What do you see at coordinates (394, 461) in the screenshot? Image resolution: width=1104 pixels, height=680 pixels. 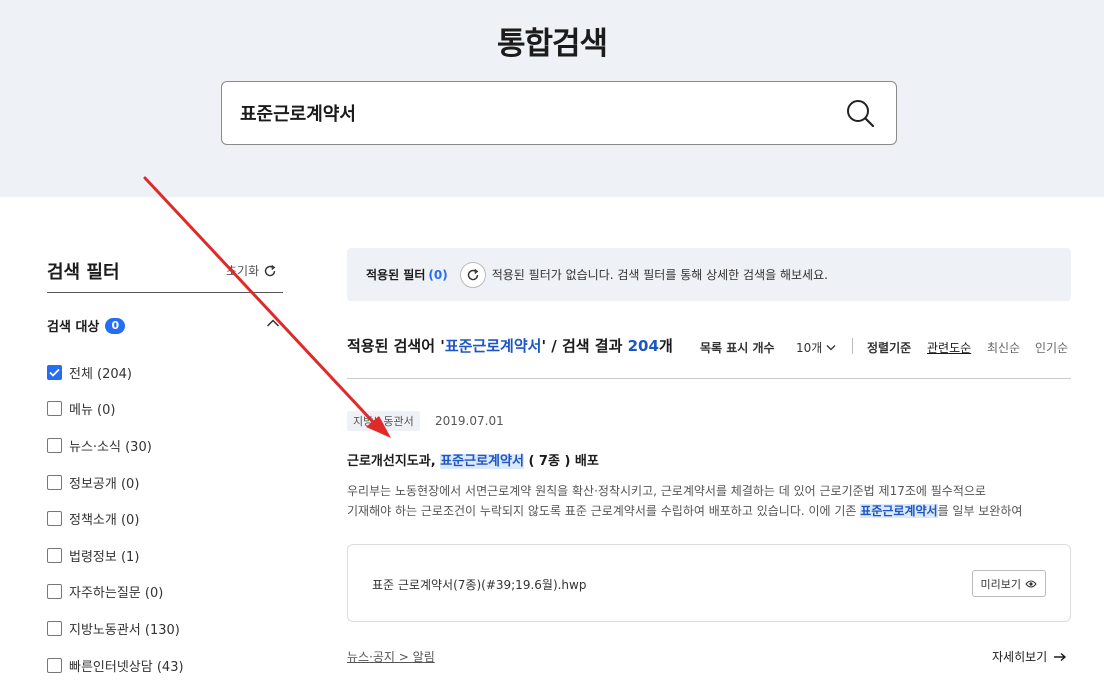 I see `result-title-text: 근로개선지도과,` at bounding box center [394, 461].